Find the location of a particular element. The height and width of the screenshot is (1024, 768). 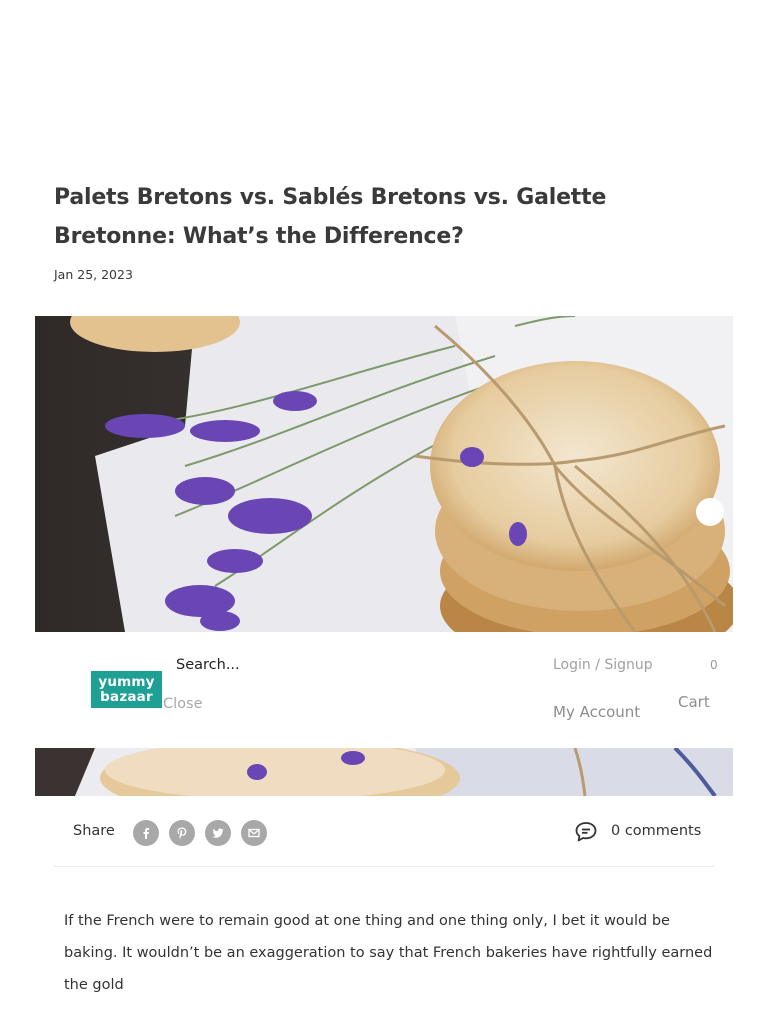

facebook-icon is located at coordinates (146, 833).